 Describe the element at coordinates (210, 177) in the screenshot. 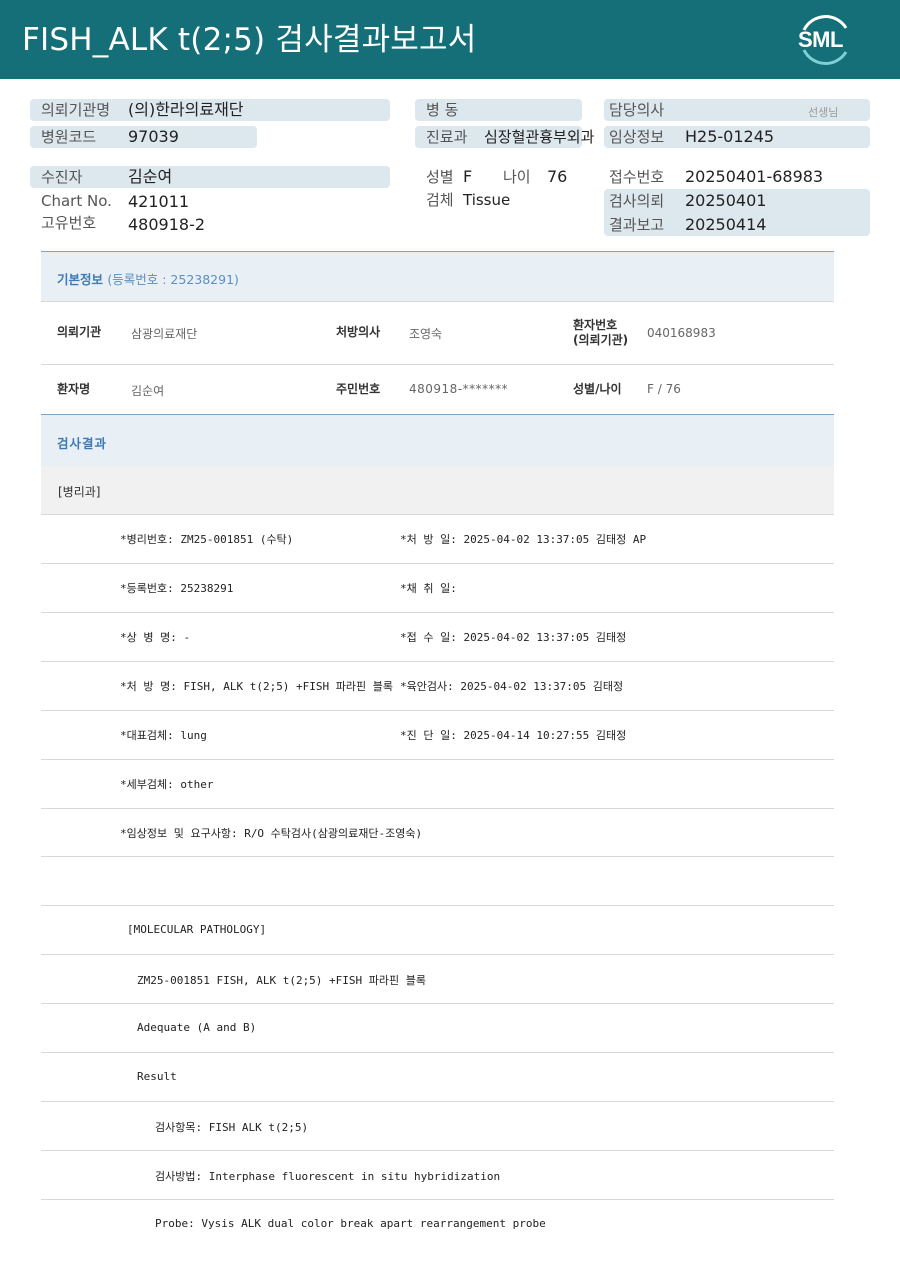

I see `examinee-row` at that location.